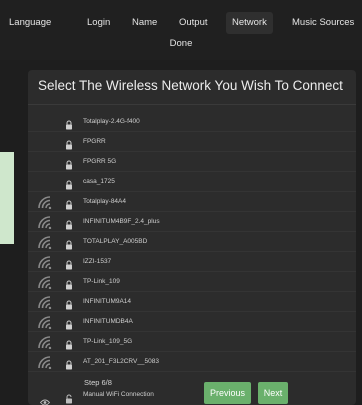 Image resolution: width=362 pixels, height=405 pixels. Describe the element at coordinates (118, 394) in the screenshot. I see `manual-connection-label: Manual WiFi Connection` at that location.